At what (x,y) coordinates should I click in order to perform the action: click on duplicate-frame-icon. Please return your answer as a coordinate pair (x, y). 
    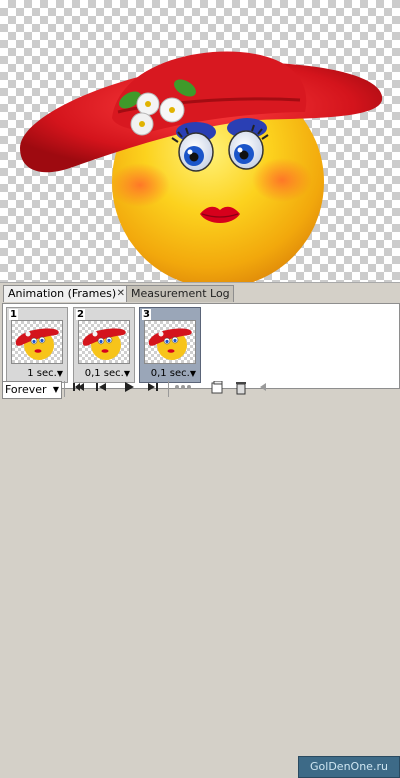
    Looking at the image, I should click on (217, 388).